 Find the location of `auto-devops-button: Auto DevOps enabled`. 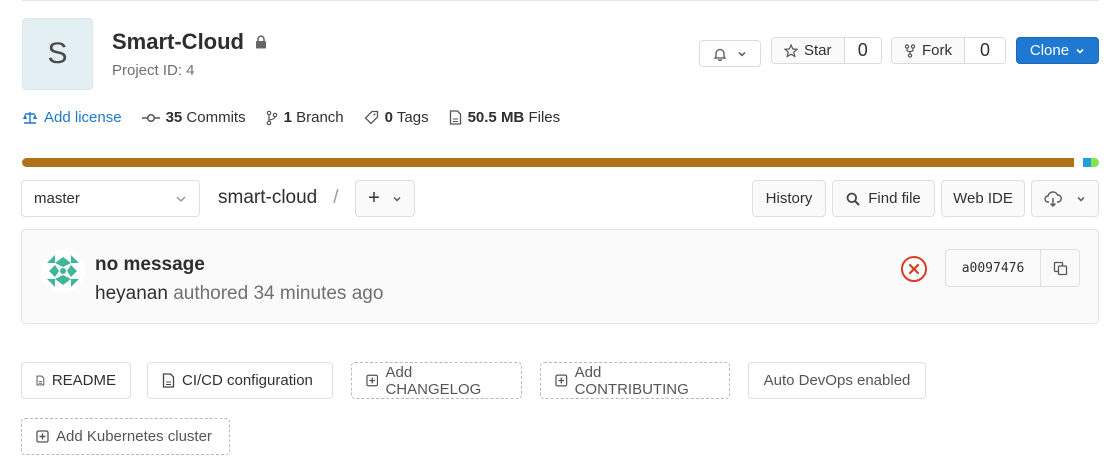

auto-devops-button: Auto DevOps enabled is located at coordinates (837, 380).